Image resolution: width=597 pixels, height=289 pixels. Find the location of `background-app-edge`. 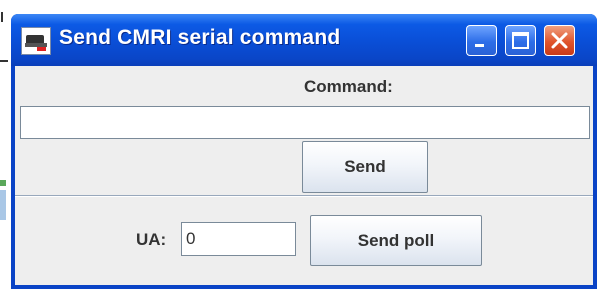

background-app-edge is located at coordinates (5, 144).